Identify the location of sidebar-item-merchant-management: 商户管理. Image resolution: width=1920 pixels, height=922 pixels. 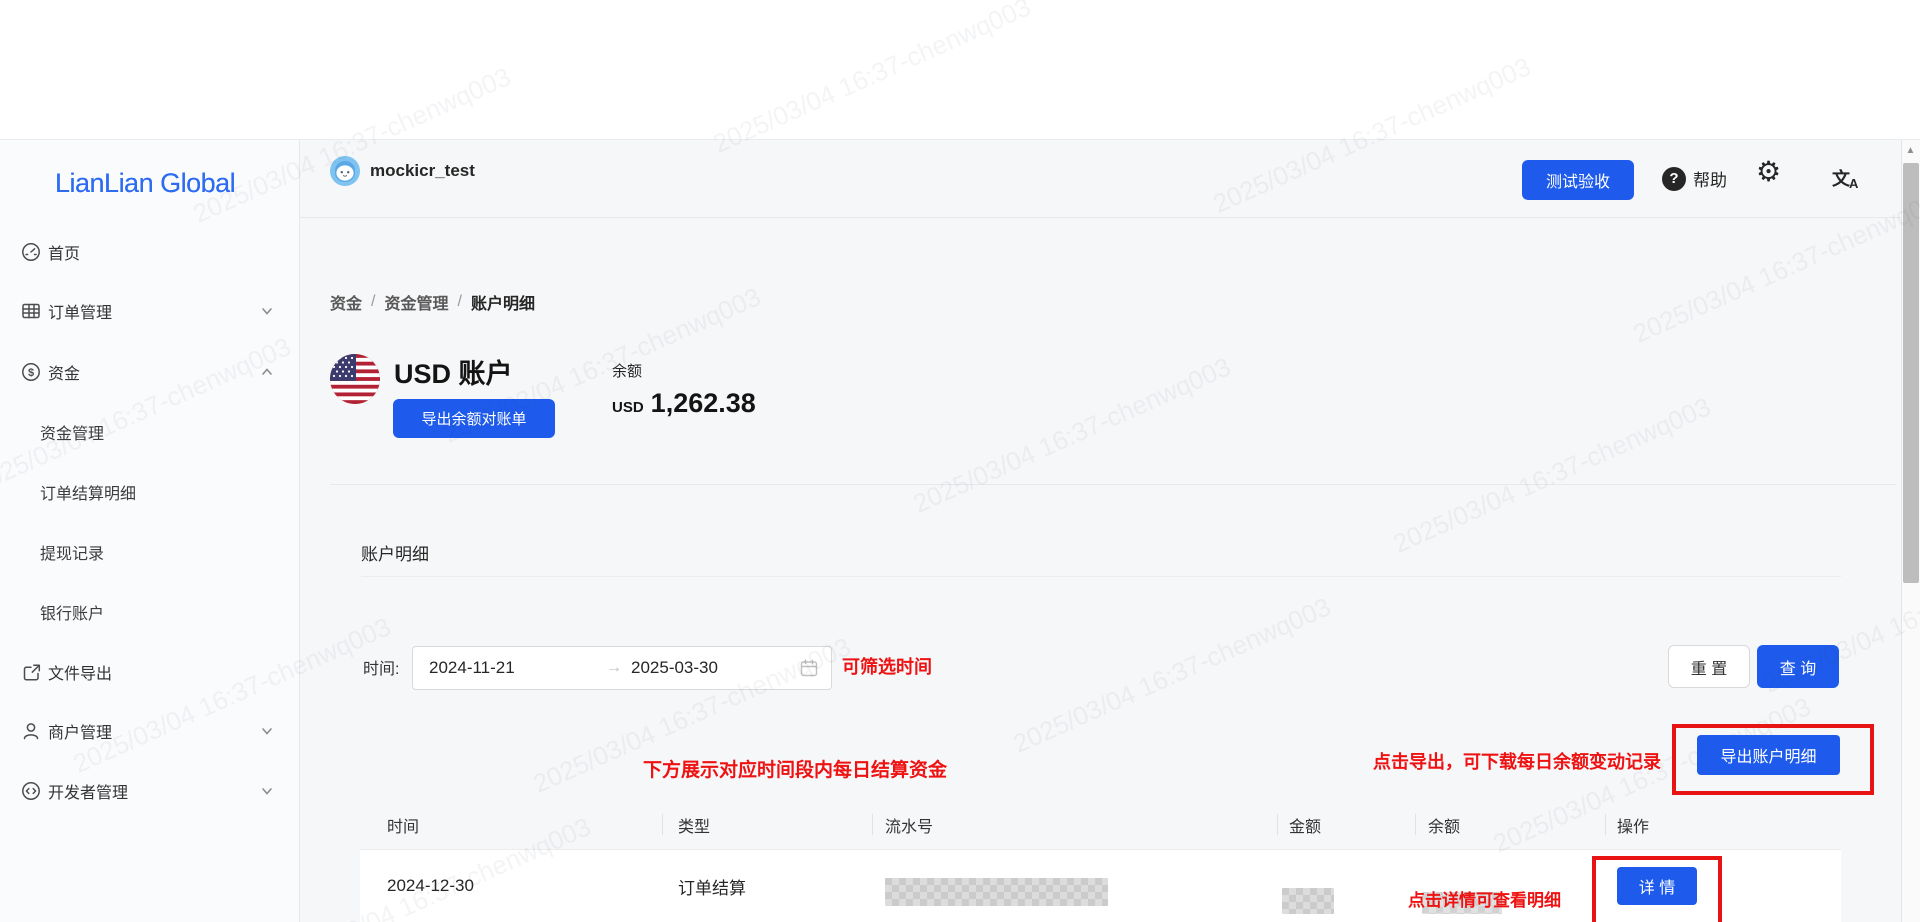
(150, 731).